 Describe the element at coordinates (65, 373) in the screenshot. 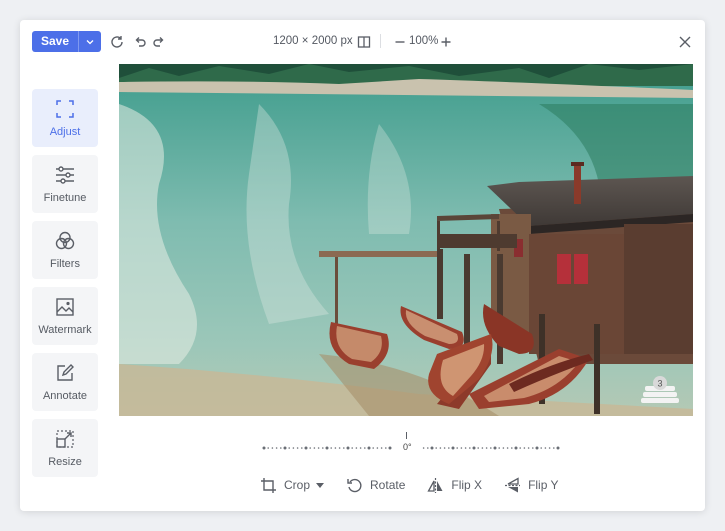

I see `pencil-square-icon` at that location.